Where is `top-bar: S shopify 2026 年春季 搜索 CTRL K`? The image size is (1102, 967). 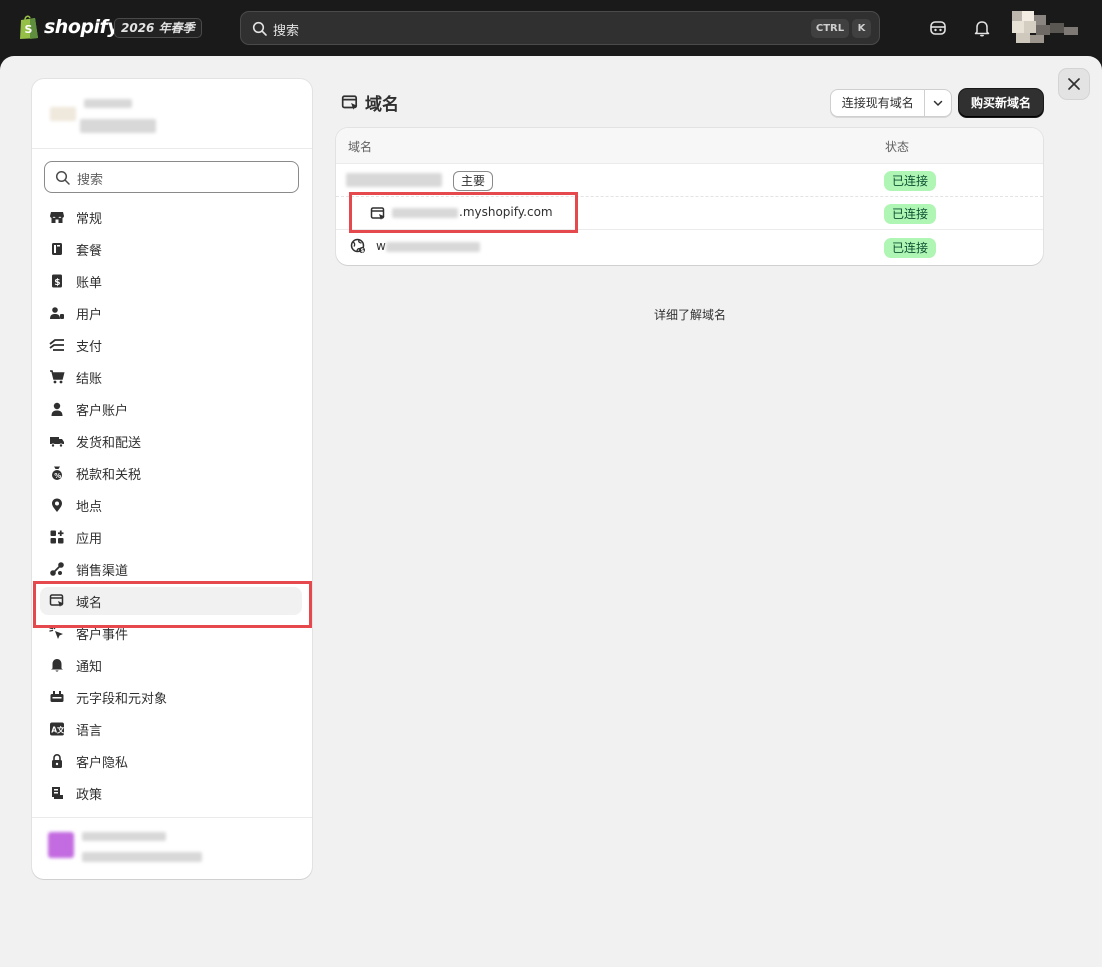
top-bar: S shopify 2026 年春季 搜索 CTRL K is located at coordinates (551, 28).